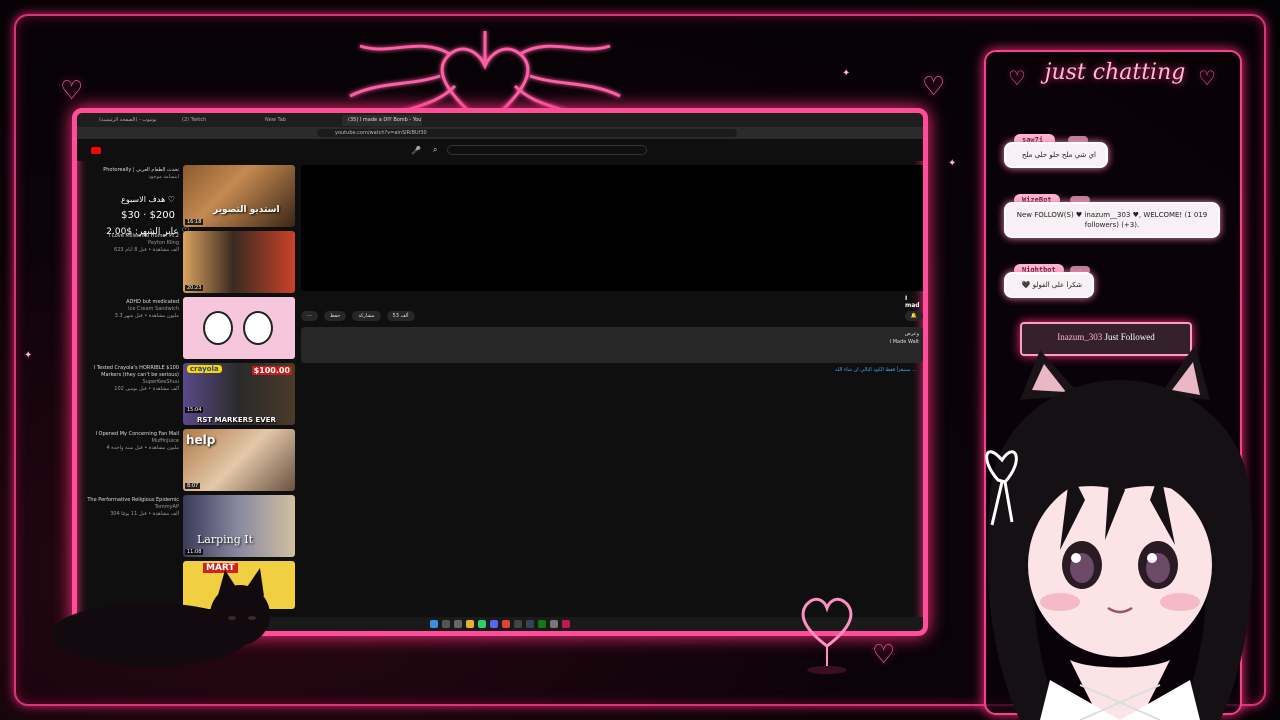 This screenshot has width=1280, height=720. I want to click on brand-logo: crayola, so click(204, 369).